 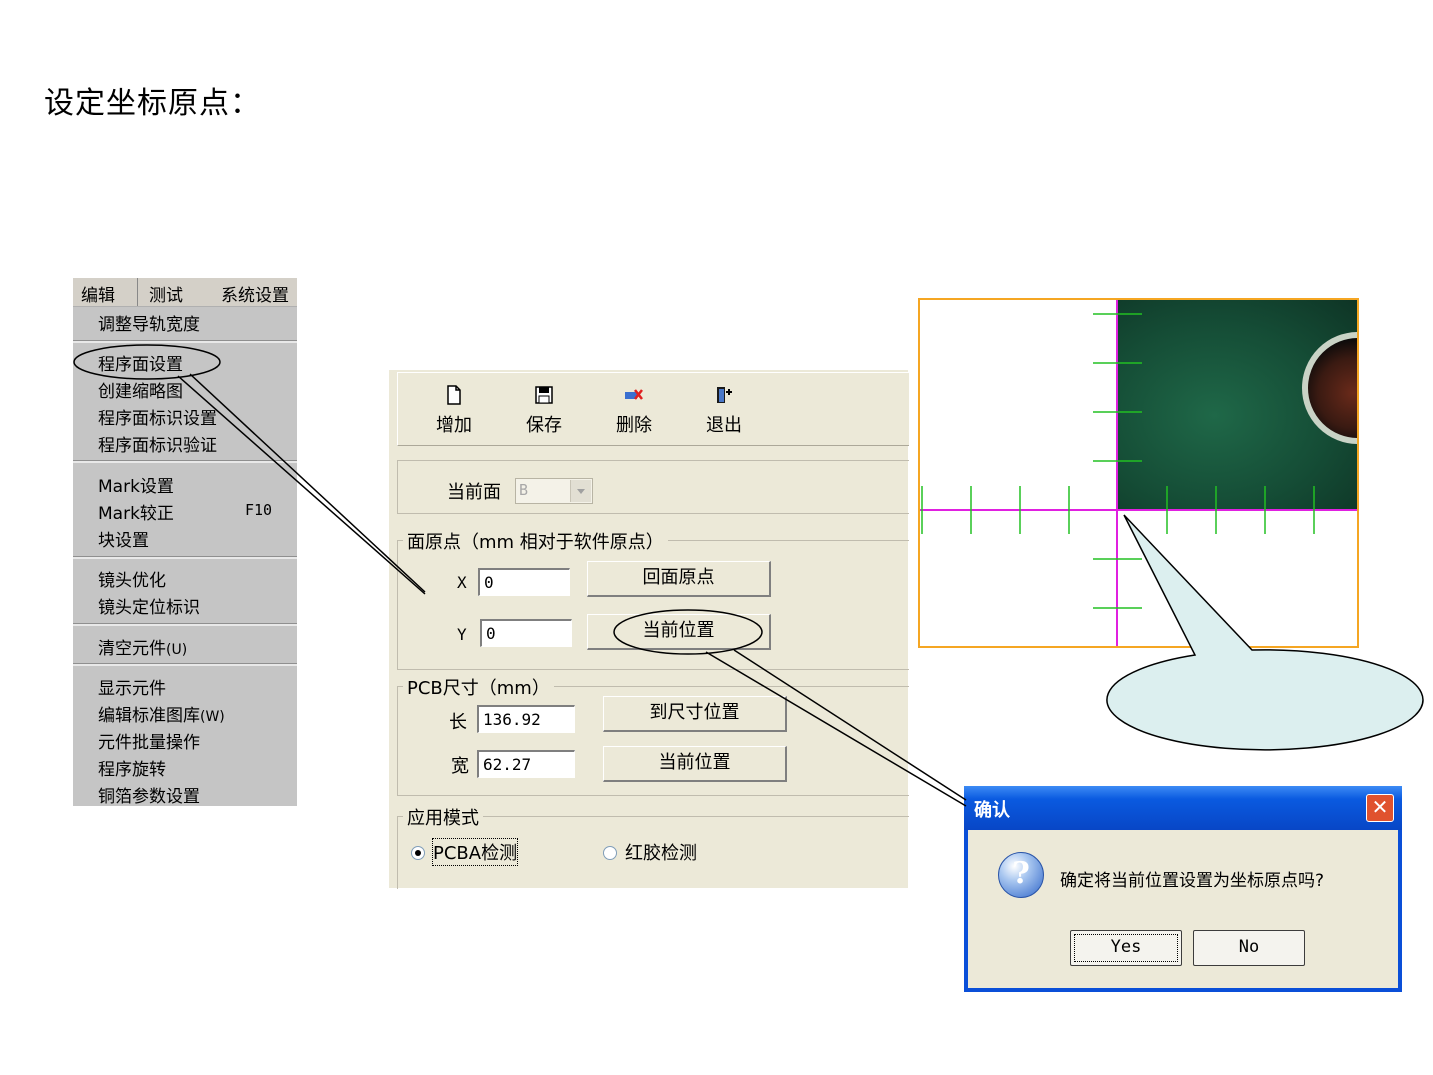 I want to click on origin-group-title: 面原点（mm 相对于软件原点）, so click(x=535, y=541).